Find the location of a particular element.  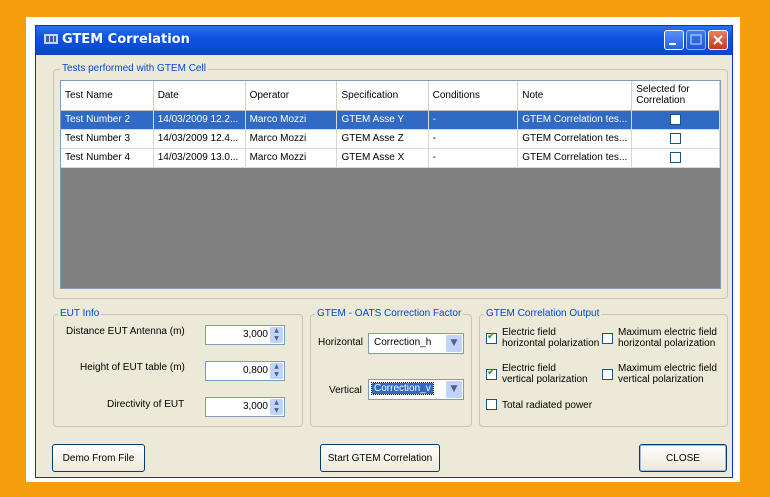

cell-test-name: Test Number 3 is located at coordinates (107, 139).